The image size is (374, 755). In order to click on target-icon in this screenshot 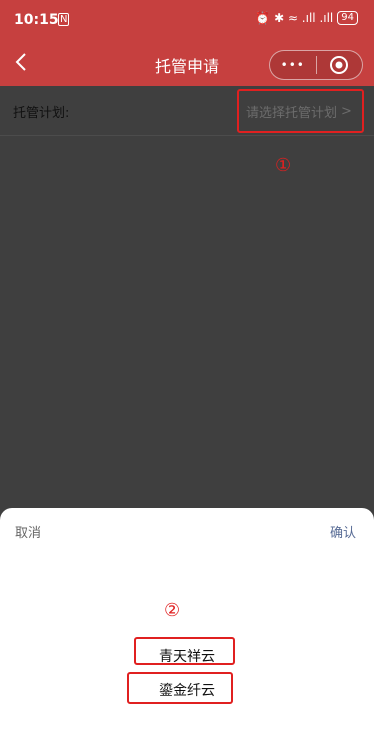, I will do `click(339, 65)`.